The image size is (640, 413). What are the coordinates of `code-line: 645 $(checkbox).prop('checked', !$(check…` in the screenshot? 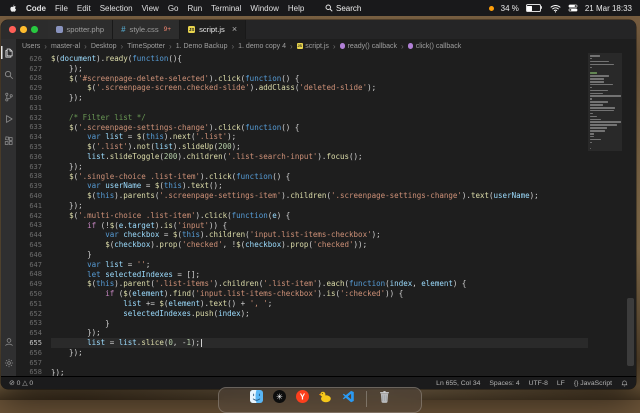 It's located at (302, 245).